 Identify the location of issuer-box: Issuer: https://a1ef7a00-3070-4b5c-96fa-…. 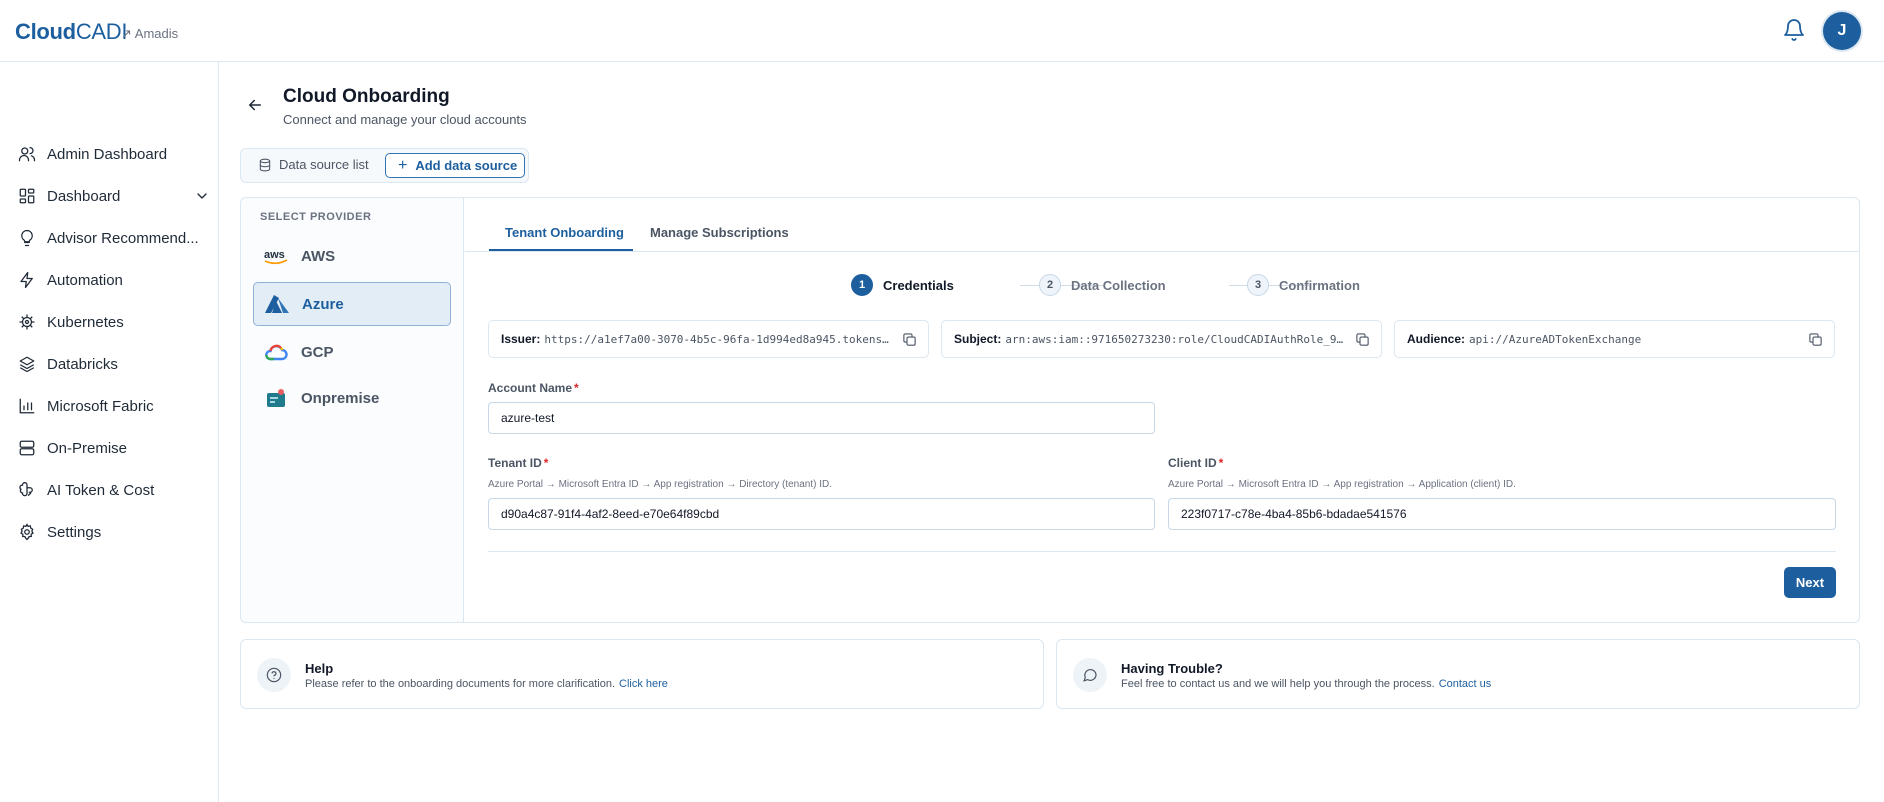
(708, 339).